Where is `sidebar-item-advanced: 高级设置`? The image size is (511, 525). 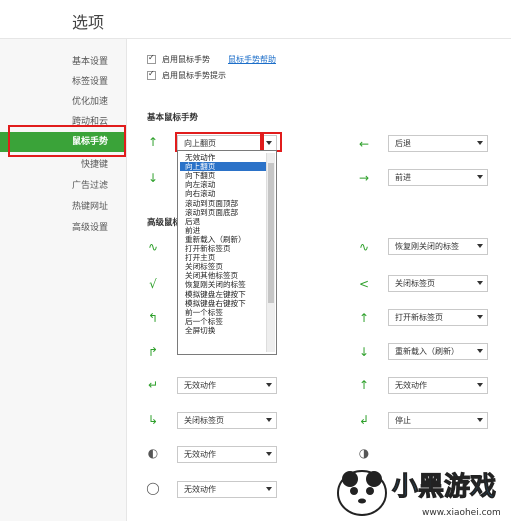 sidebar-item-advanced: 高级设置 is located at coordinates (63, 228).